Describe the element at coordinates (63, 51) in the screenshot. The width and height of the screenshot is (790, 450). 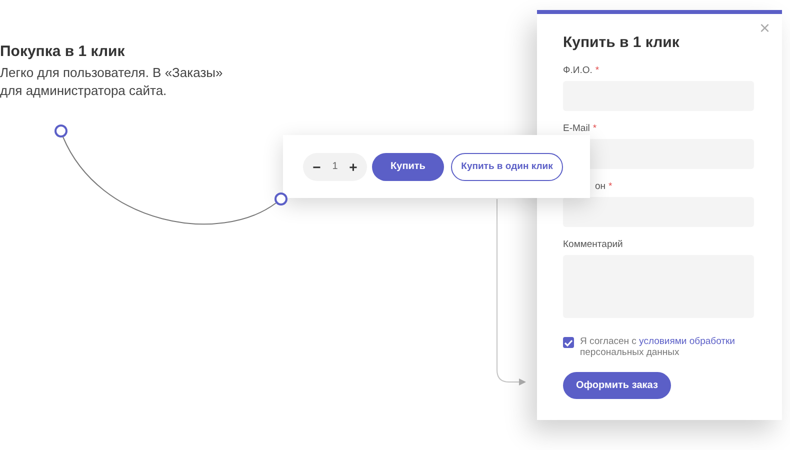
I see `heading: Покупка в 1 клик` at that location.